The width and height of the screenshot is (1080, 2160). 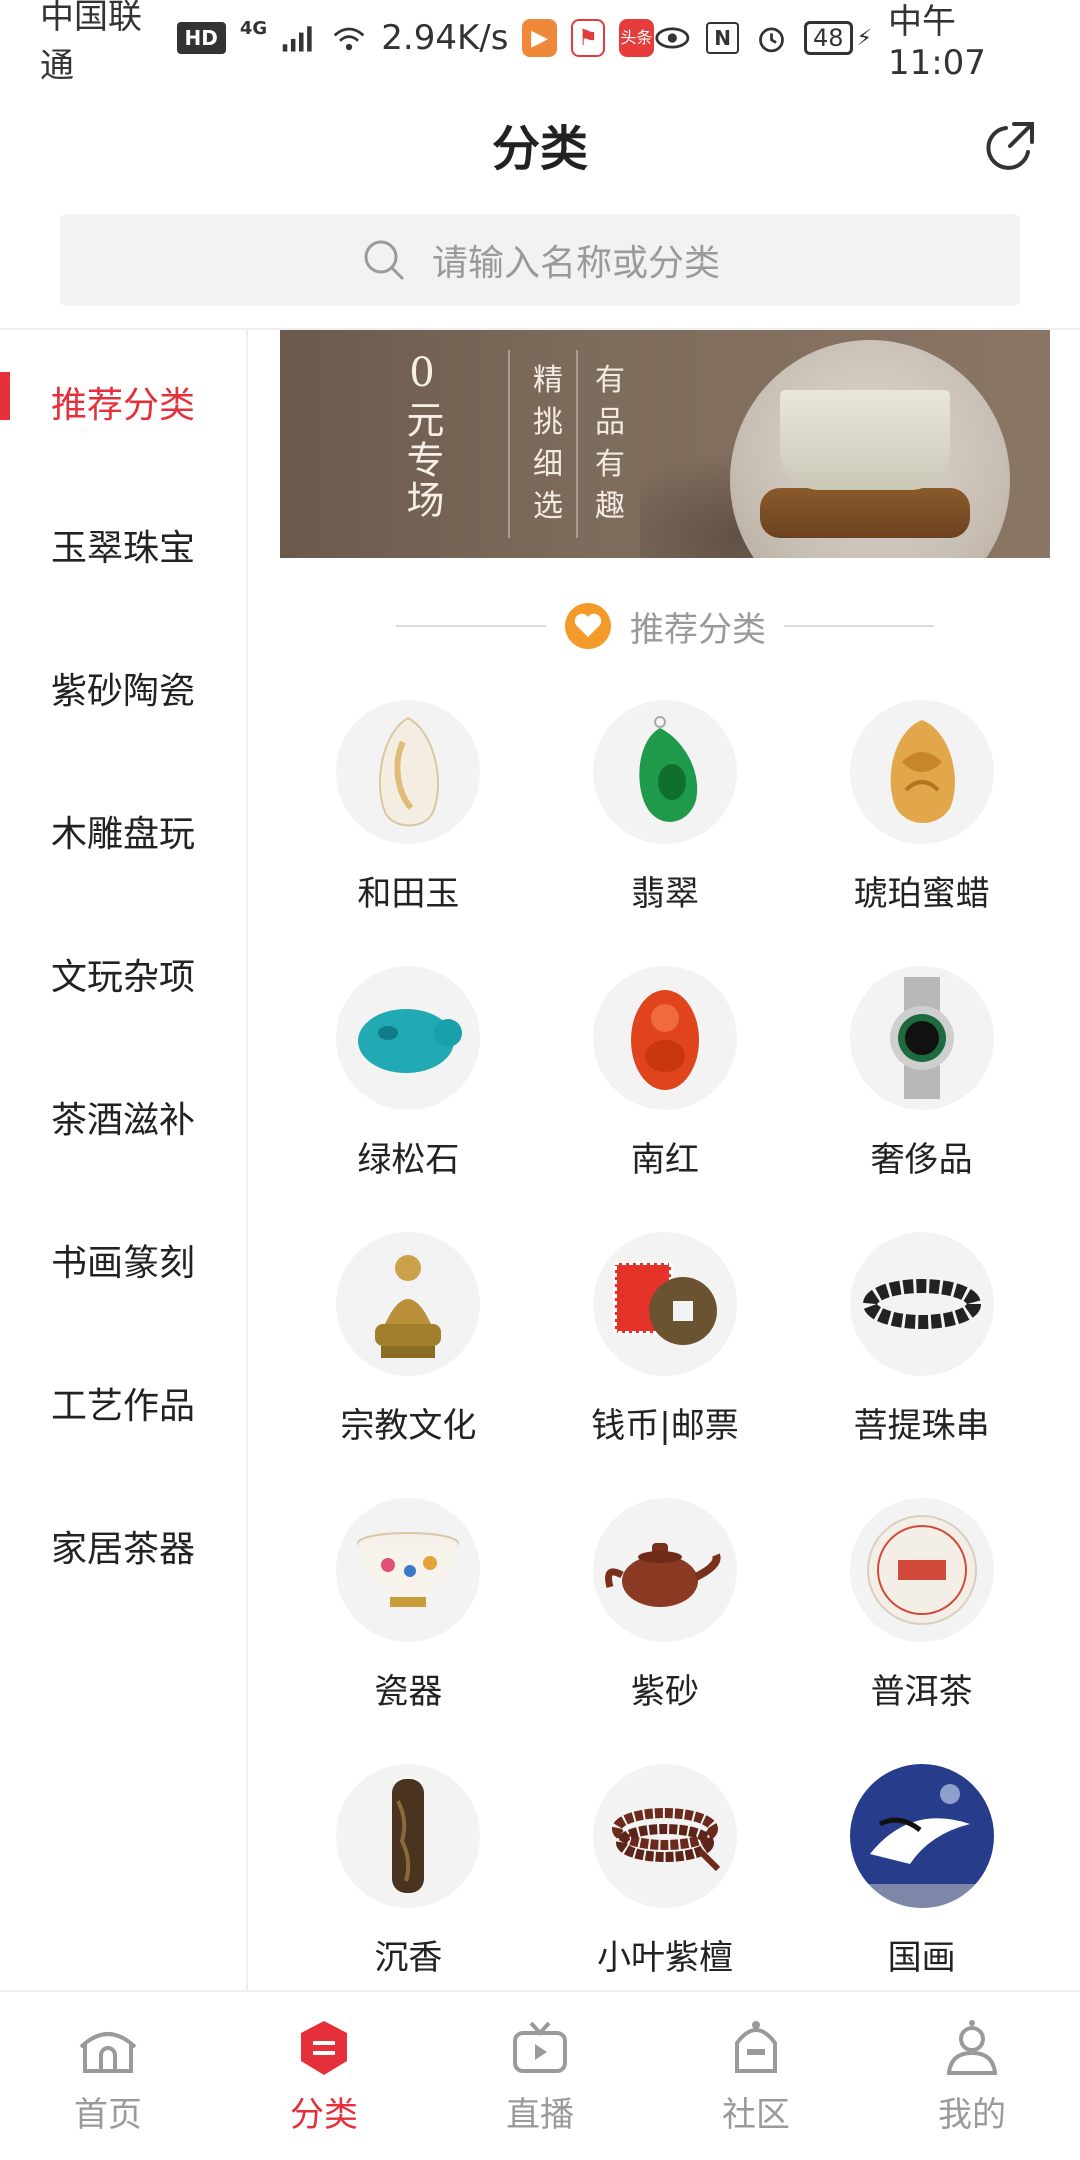 I want to click on promo-banner: 0 元专场 精挑细选 有品有趣, so click(x=665, y=444).